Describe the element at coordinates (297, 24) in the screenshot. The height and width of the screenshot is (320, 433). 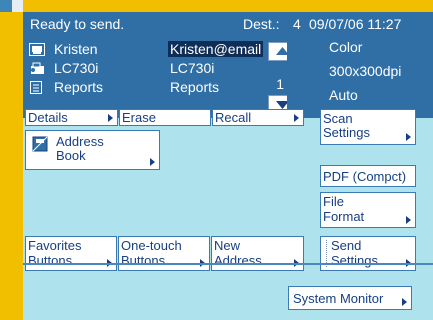
I see `dest-count: 4` at that location.